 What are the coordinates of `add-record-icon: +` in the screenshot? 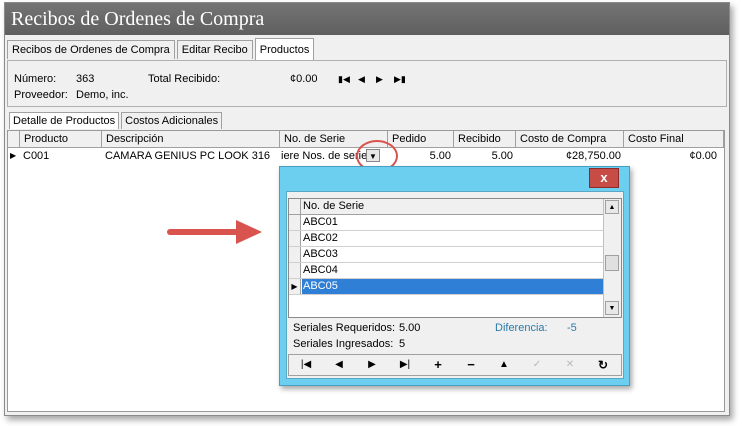 It's located at (438, 365).